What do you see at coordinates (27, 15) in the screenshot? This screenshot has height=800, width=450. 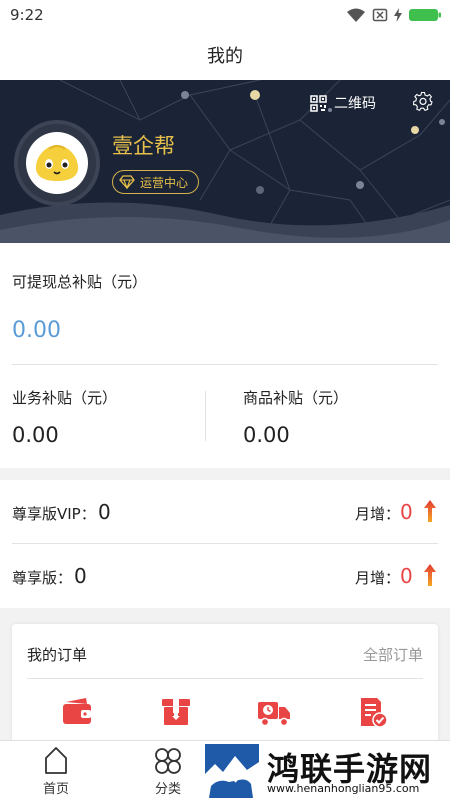 I see `status-time: 9:22` at bounding box center [27, 15].